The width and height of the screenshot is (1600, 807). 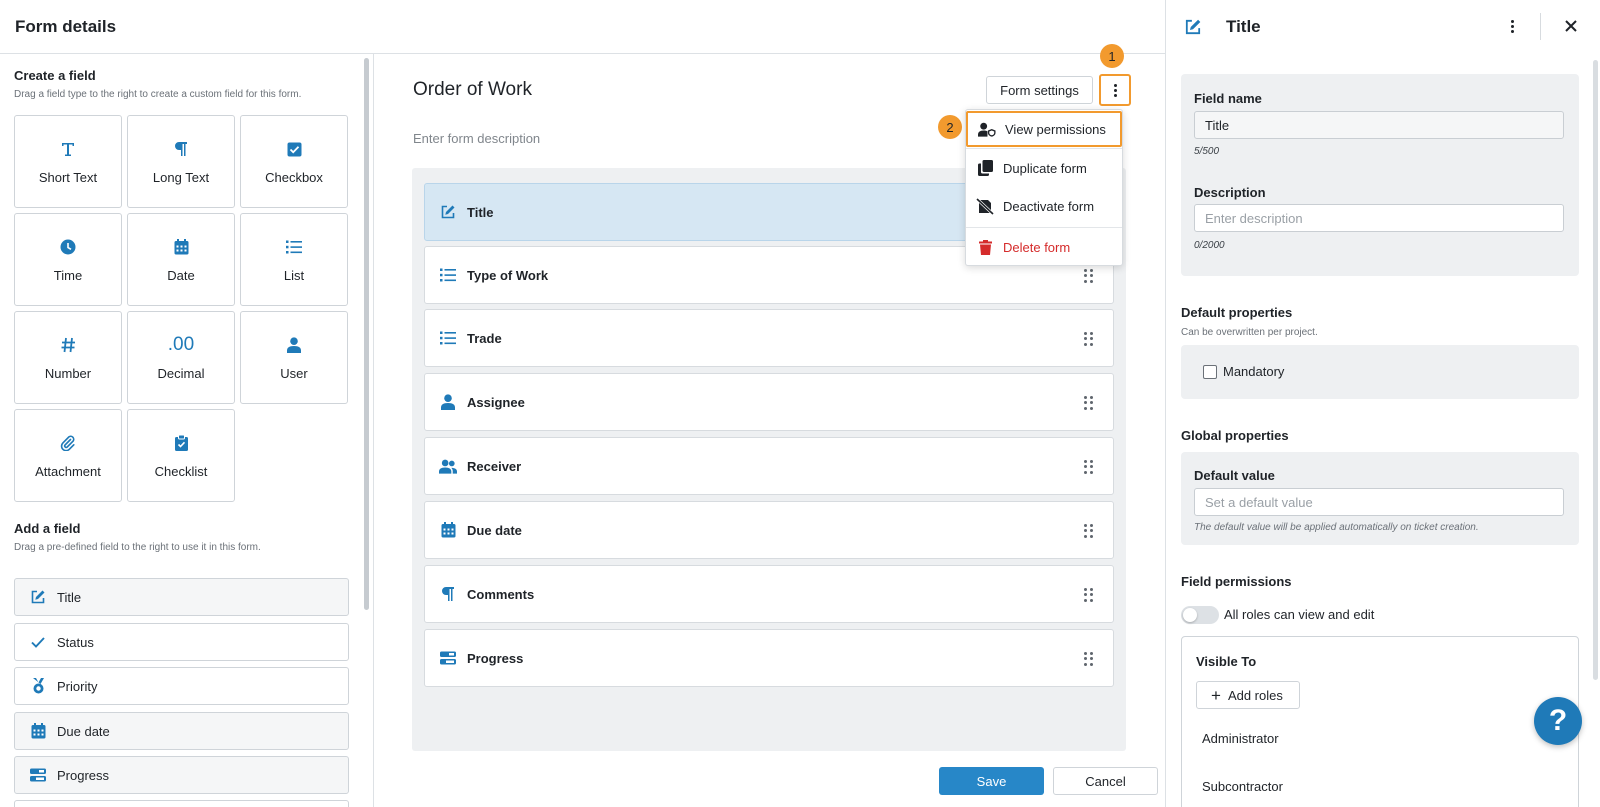 I want to click on predefined-field-title: Title, so click(x=181, y=597).